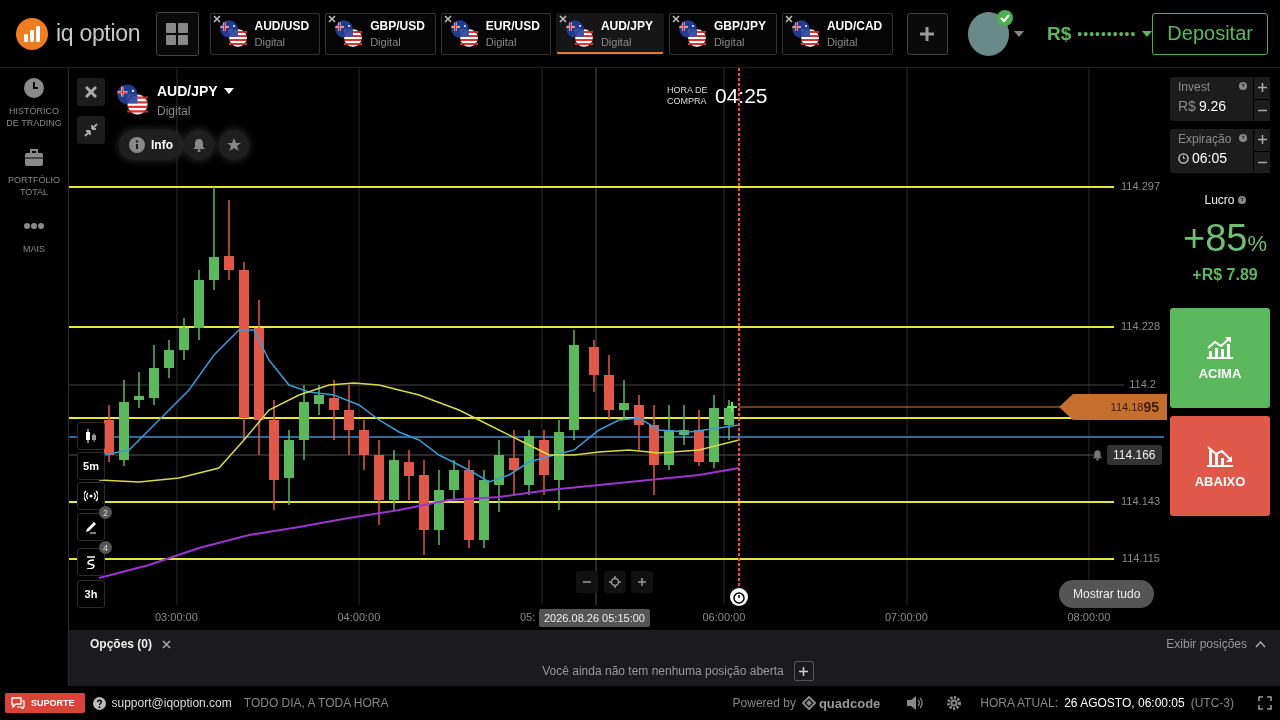 This screenshot has height=720, width=1280. I want to click on sidebar-item: MAIS, so click(34, 235).